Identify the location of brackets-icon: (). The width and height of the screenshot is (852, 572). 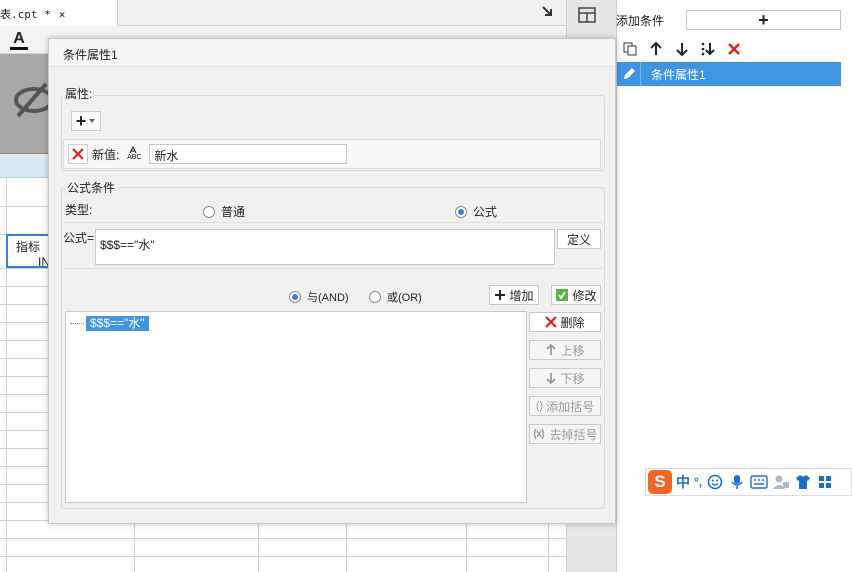
(539, 406).